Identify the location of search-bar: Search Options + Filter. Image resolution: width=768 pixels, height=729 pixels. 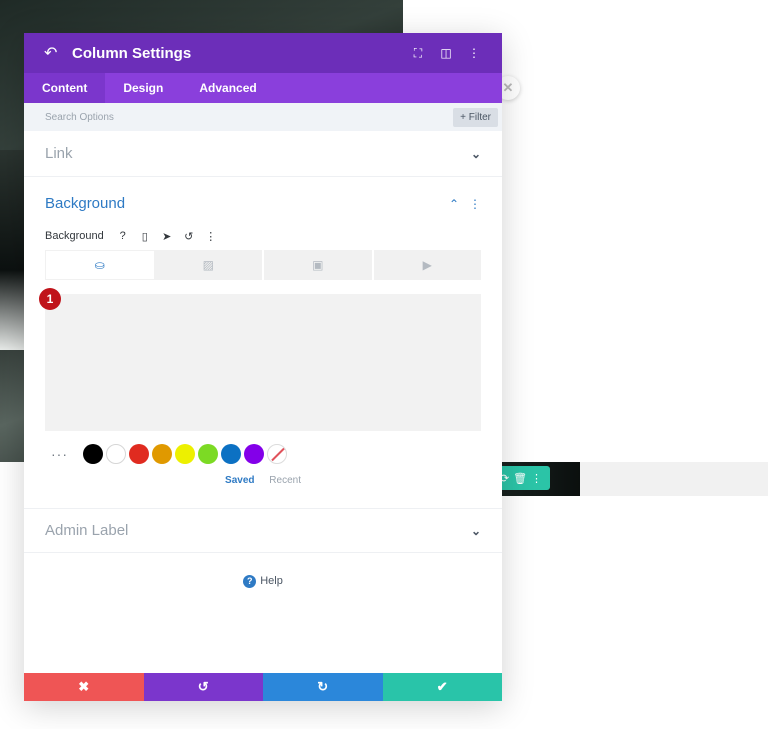
(263, 117).